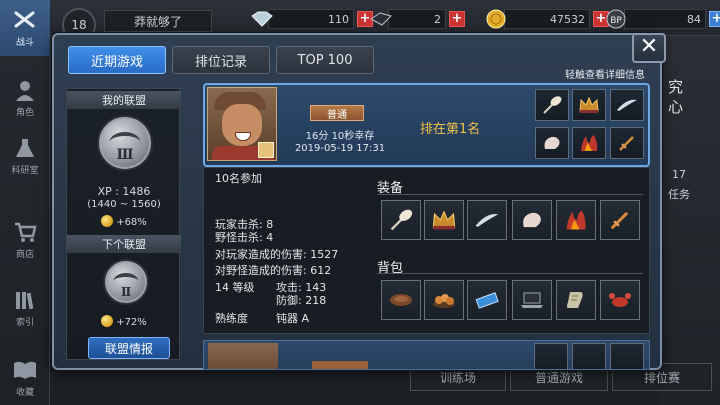 The width and height of the screenshot is (720, 405). I want to click on nav-index-label: 索引, so click(24, 323).